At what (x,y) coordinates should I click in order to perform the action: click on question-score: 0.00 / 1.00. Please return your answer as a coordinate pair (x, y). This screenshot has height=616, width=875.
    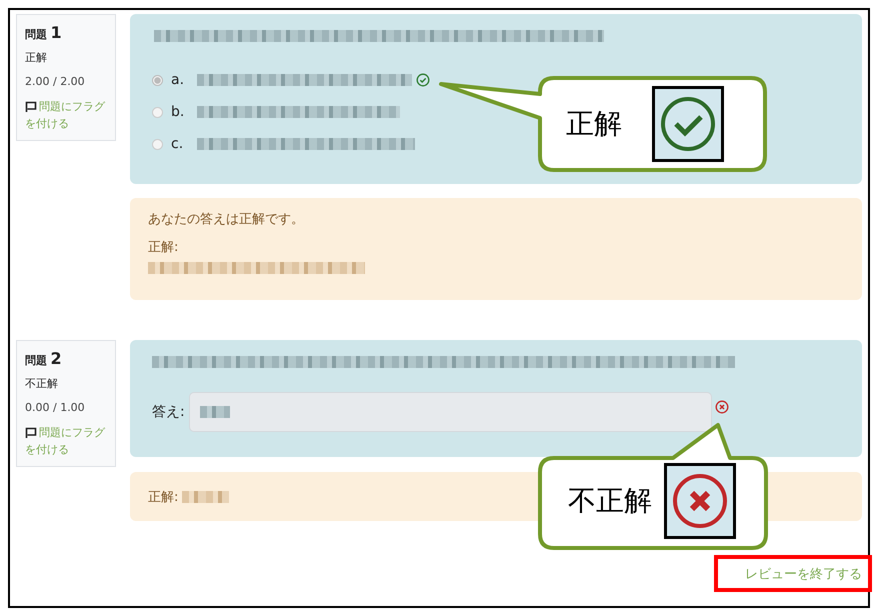
    Looking at the image, I should click on (55, 407).